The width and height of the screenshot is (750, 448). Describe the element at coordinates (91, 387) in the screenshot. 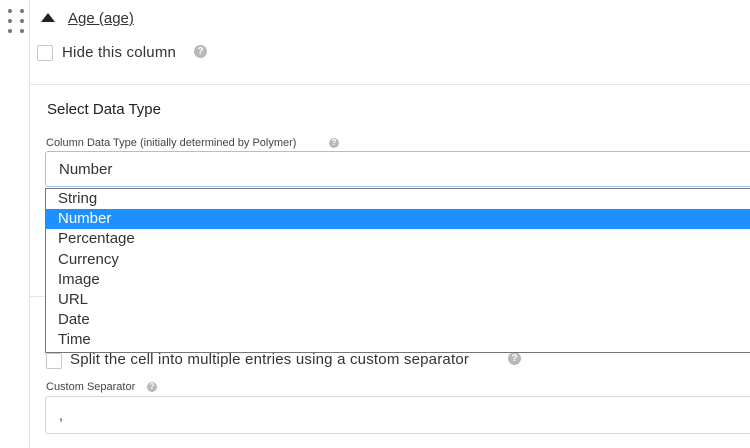

I see `custom-separator-label: Custom Separator` at that location.